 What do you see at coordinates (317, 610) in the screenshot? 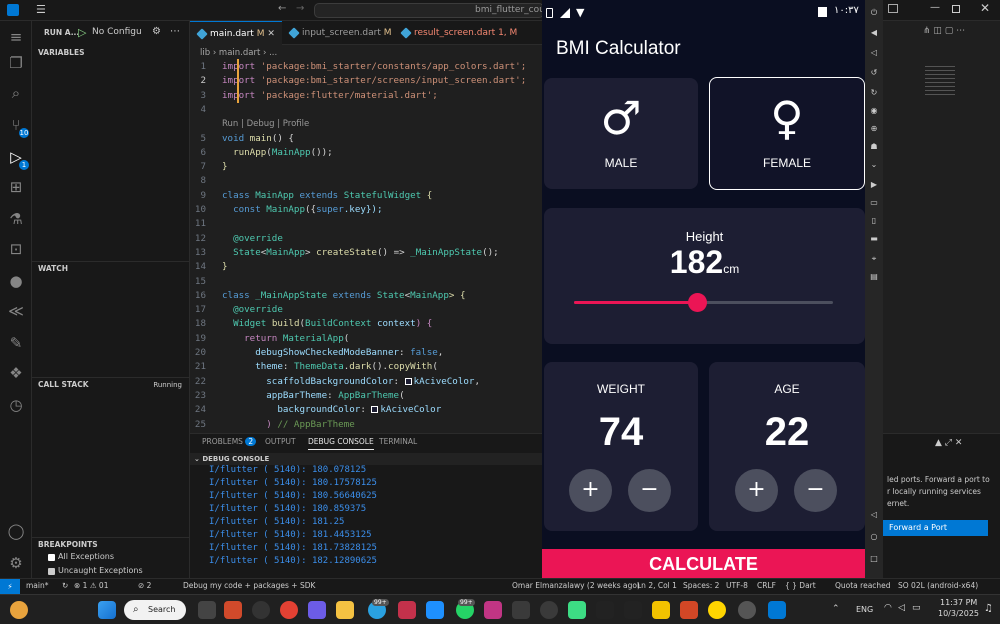
I see `copilot-icon` at bounding box center [317, 610].